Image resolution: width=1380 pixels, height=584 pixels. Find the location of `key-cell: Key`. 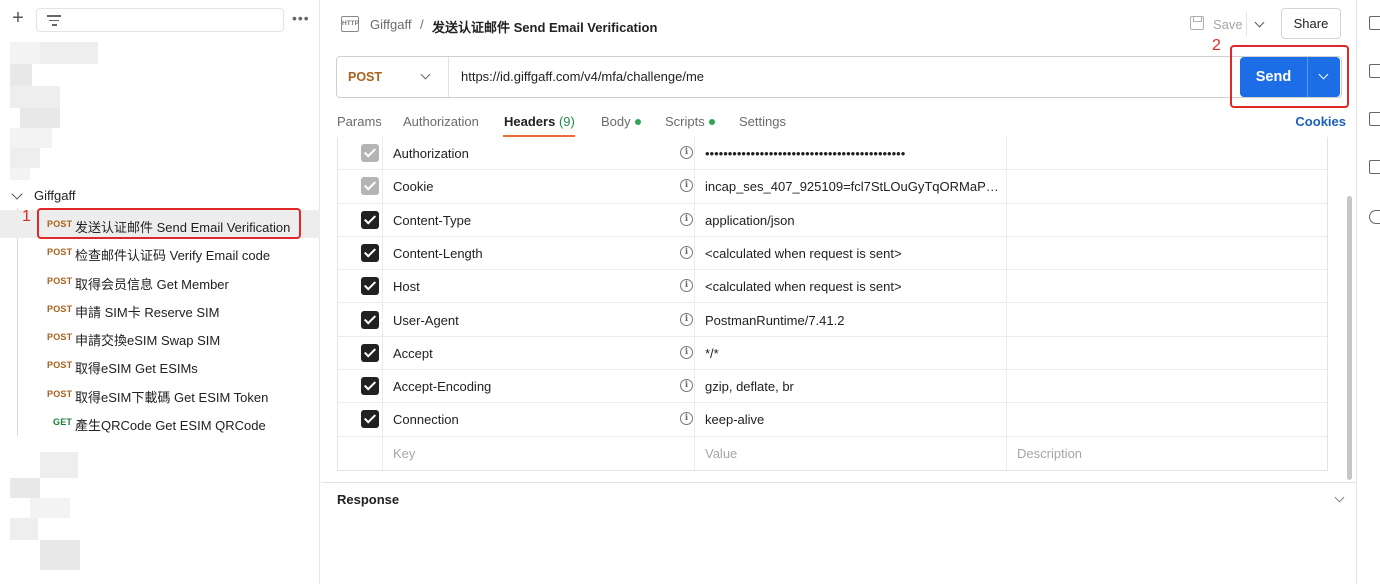

key-cell: Key is located at coordinates (539, 453).